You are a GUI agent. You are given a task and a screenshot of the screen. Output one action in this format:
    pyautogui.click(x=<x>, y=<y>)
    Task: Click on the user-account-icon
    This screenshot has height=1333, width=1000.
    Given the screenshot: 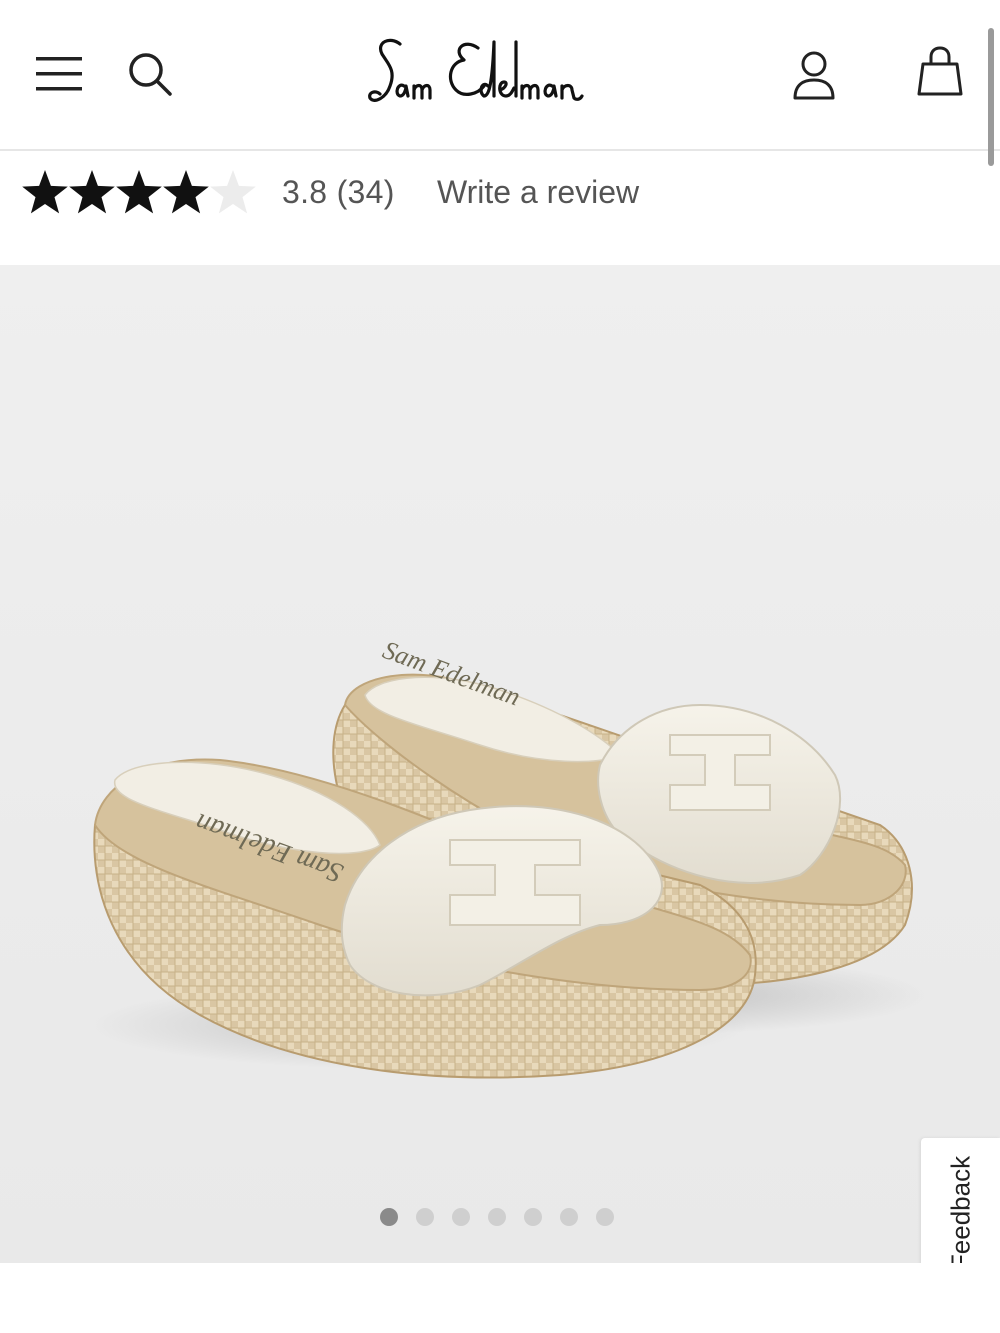 What is the action you would take?
    pyautogui.click(x=814, y=75)
    